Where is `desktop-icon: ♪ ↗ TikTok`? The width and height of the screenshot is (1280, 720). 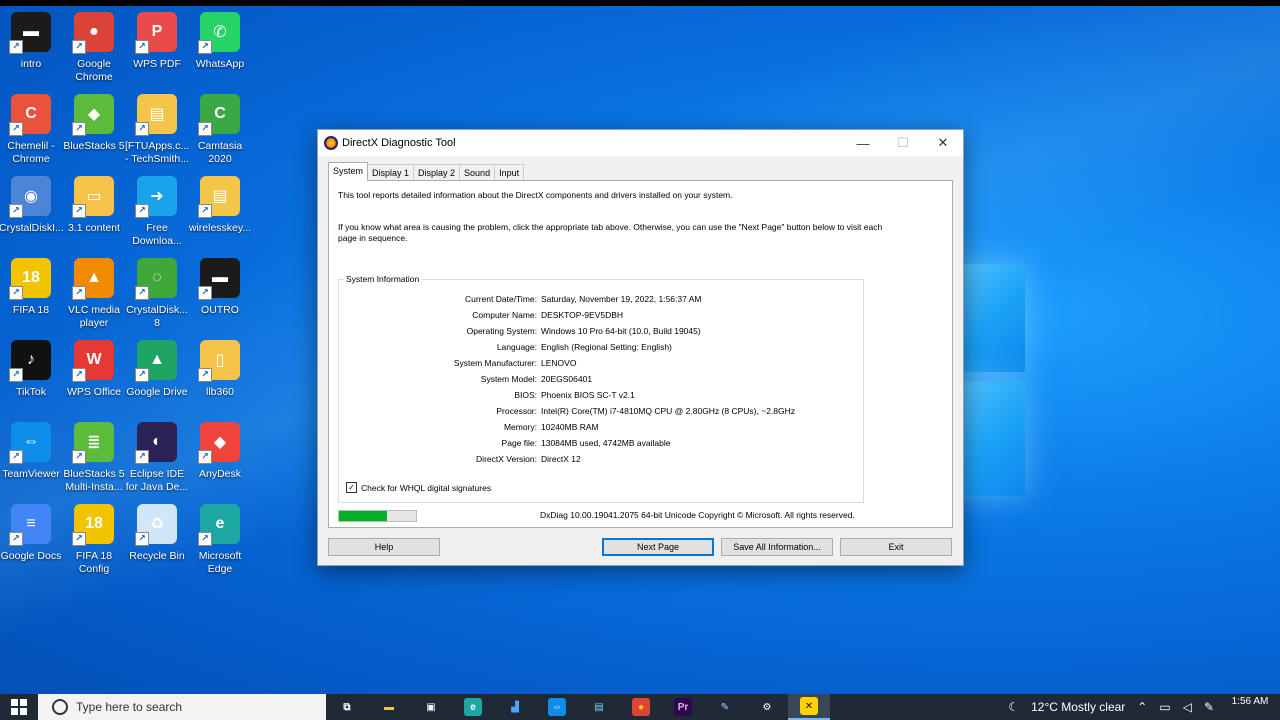 desktop-icon: ♪ ↗ TikTok is located at coordinates (31, 380).